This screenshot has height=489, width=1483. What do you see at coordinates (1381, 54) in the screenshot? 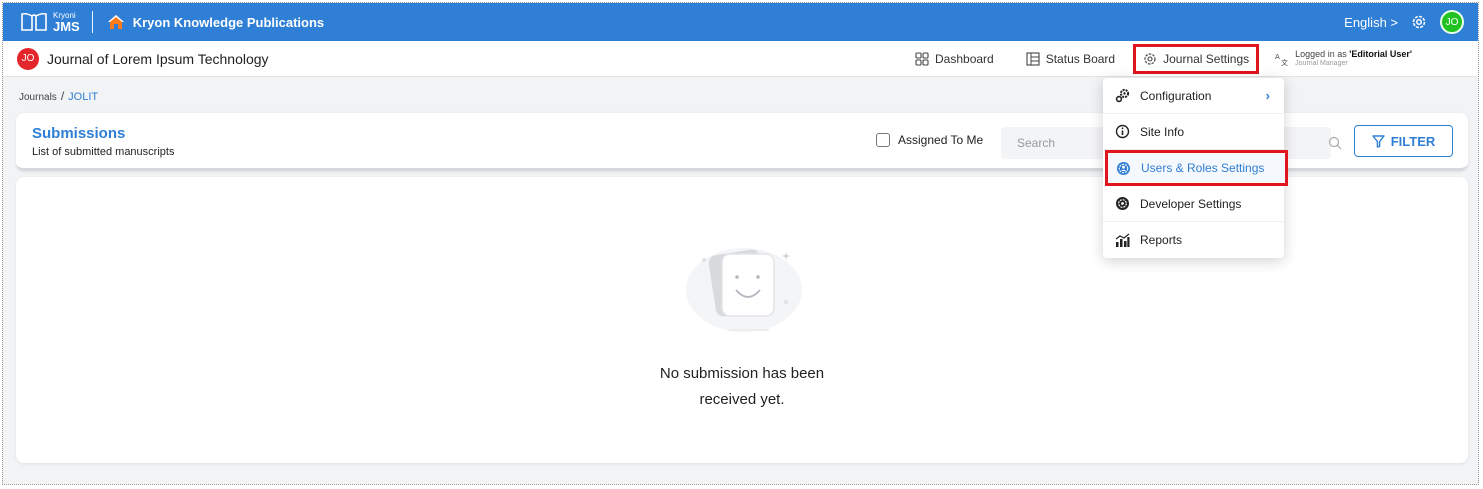
I see `logged-in-user: 'Editorial User'` at bounding box center [1381, 54].